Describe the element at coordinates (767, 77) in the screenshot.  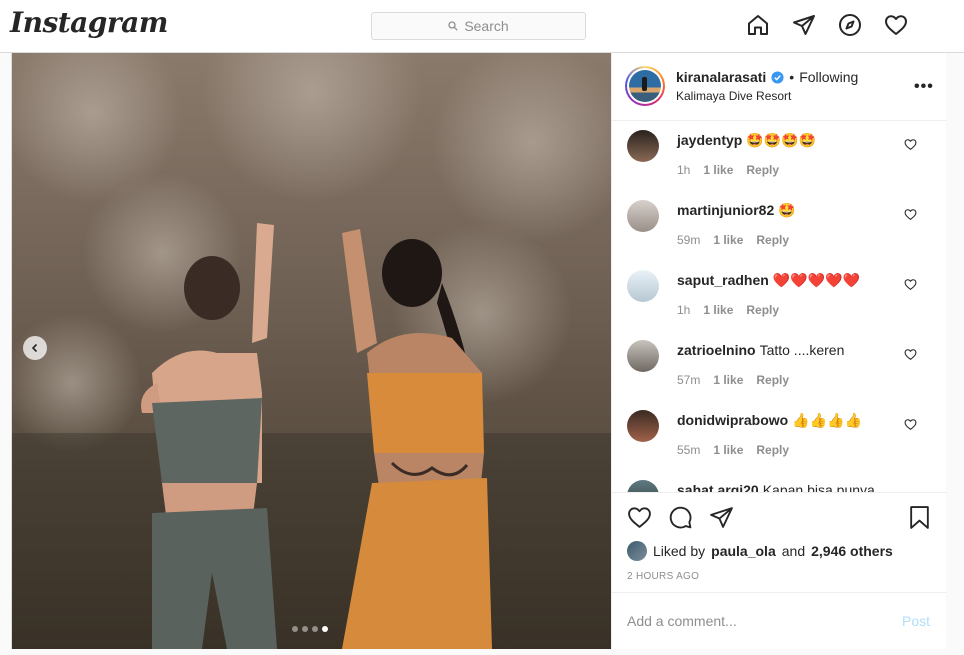
I see `author-line: kiranalarasati • Following` at that location.